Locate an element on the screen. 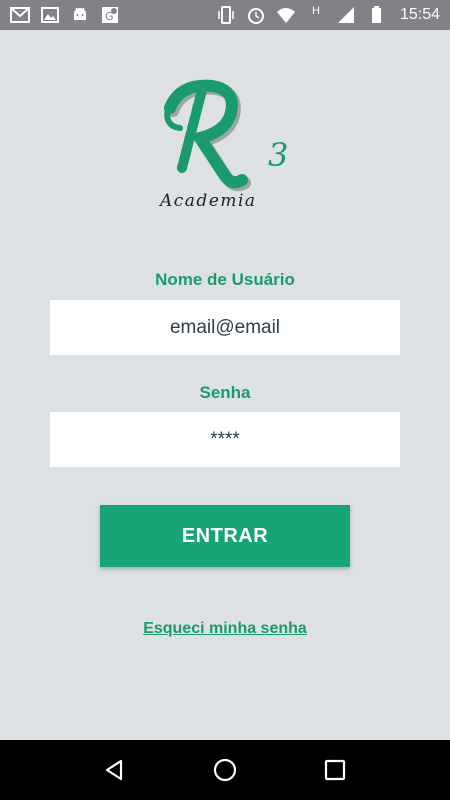 The image size is (450, 800). back-icon is located at coordinates (115, 770).